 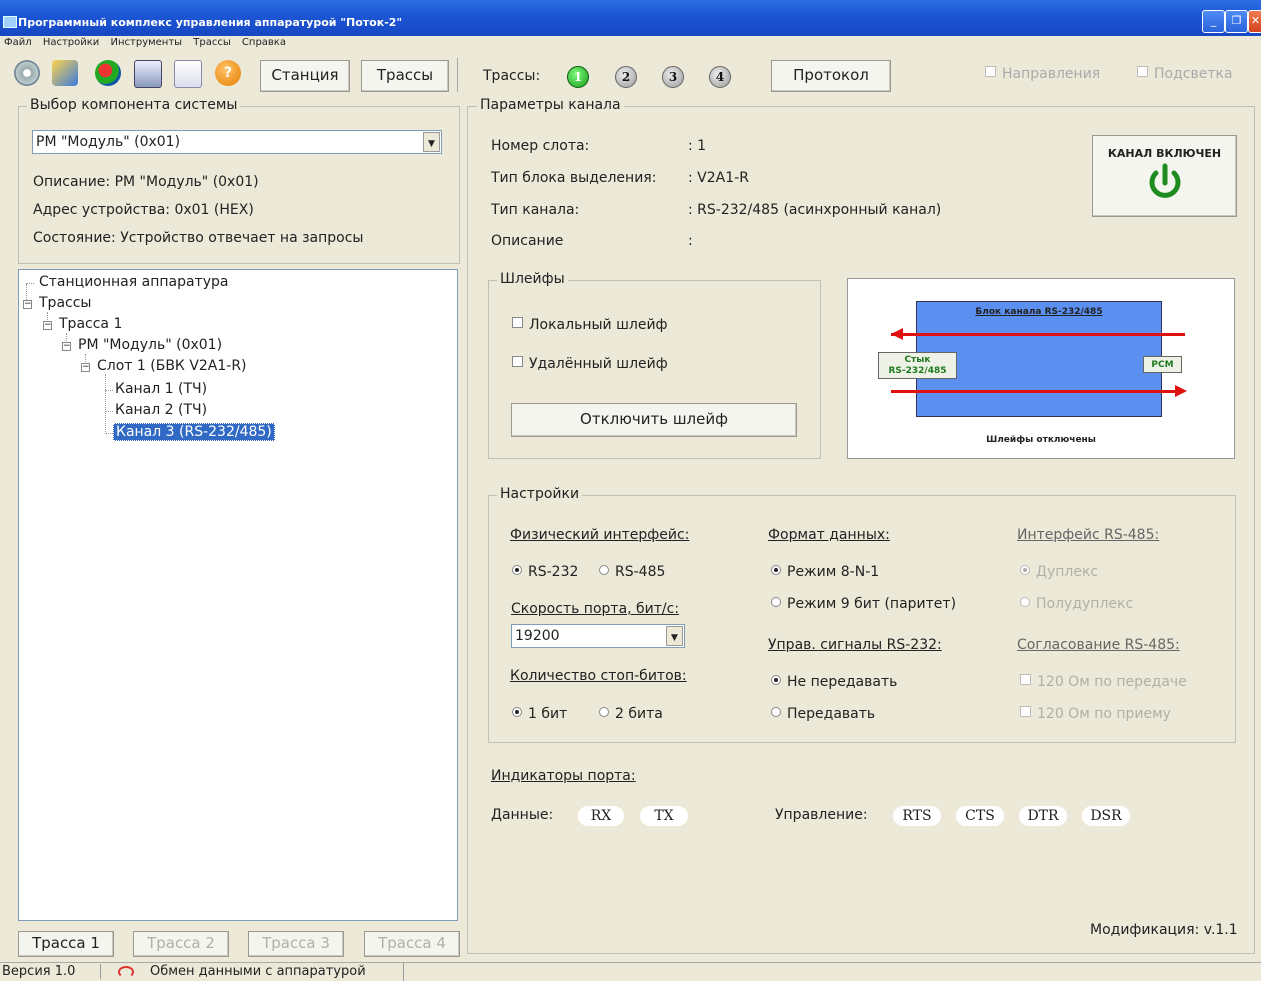 What do you see at coordinates (27, 73) in the screenshot?
I see `settings-gear-icon` at bounding box center [27, 73].